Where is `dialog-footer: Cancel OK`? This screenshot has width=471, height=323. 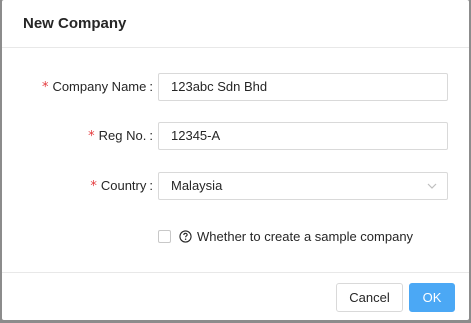
dialog-footer: Cancel OK is located at coordinates (235, 296).